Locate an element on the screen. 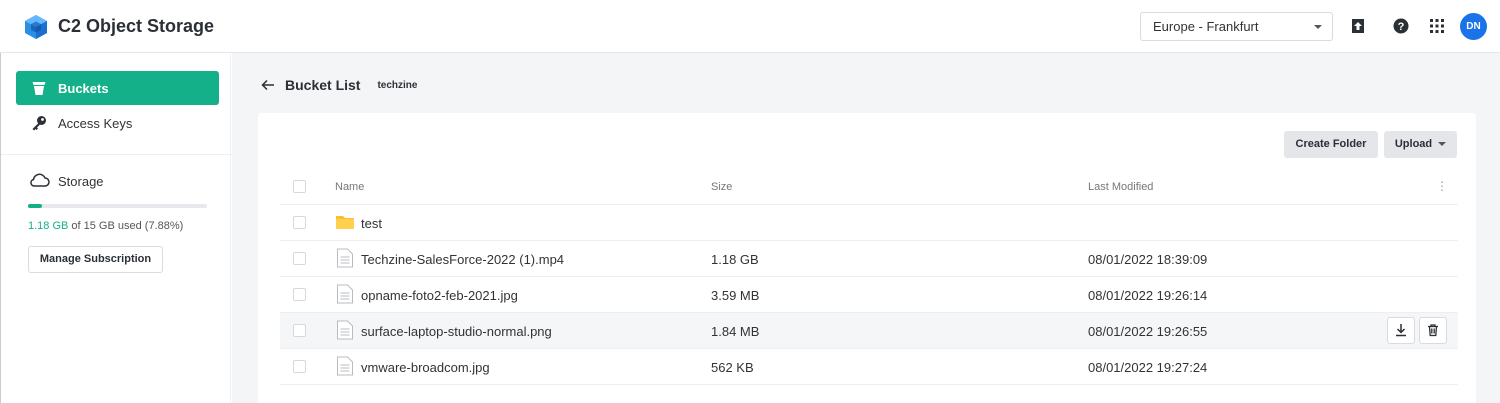 The width and height of the screenshot is (1500, 403). key-icon is located at coordinates (39, 123).